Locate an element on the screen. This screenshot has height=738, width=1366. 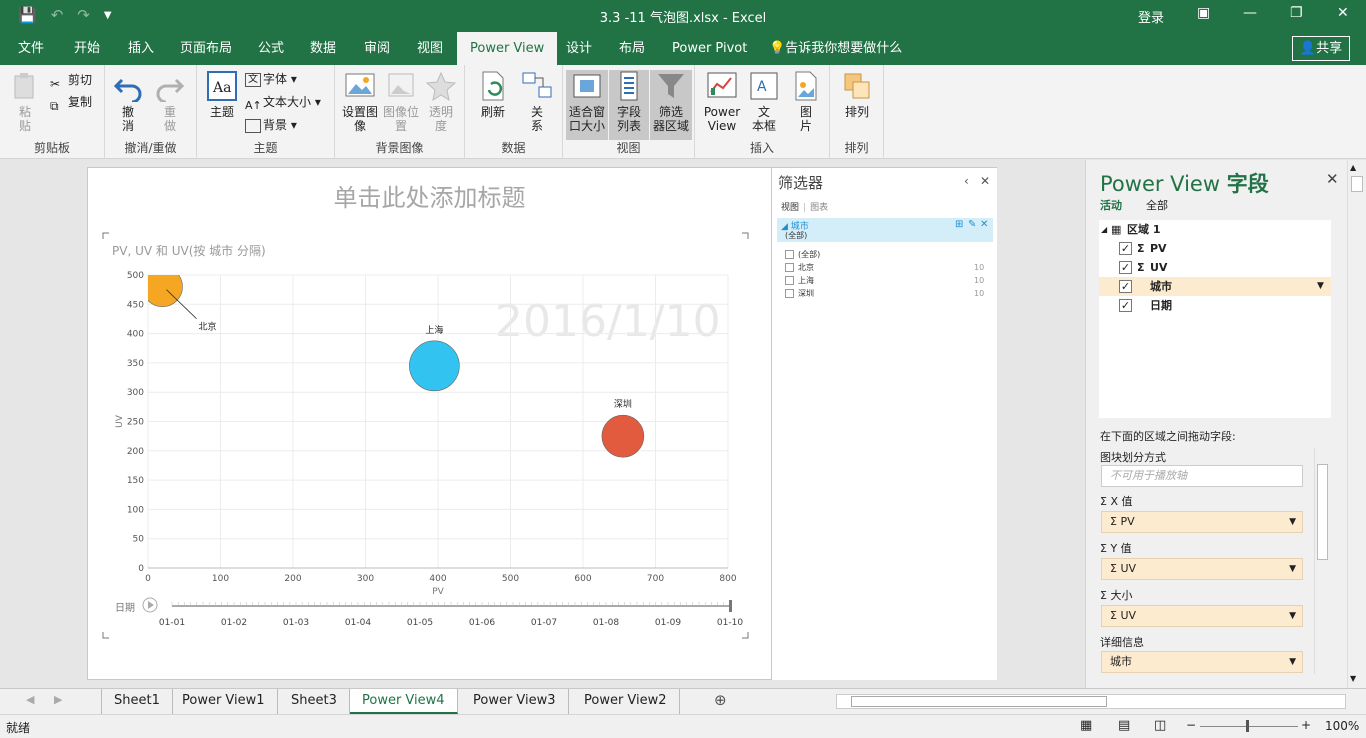
tab-formulas: 公式 is located at coordinates (271, 48).